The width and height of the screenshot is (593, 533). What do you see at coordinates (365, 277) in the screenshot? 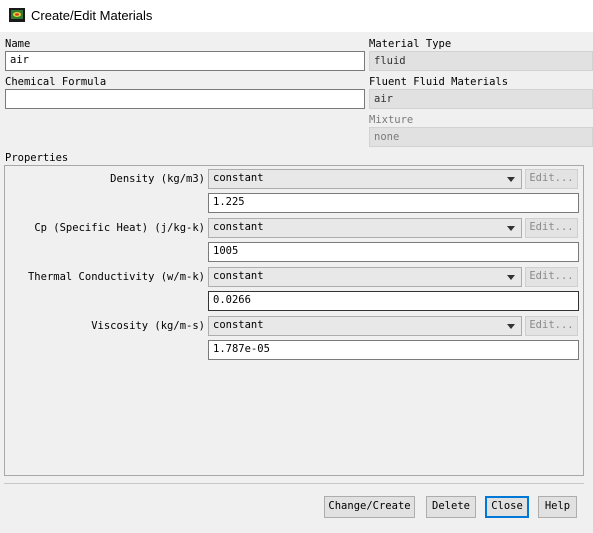
I see `thermal-conductivity-method-select: constant` at bounding box center [365, 277].